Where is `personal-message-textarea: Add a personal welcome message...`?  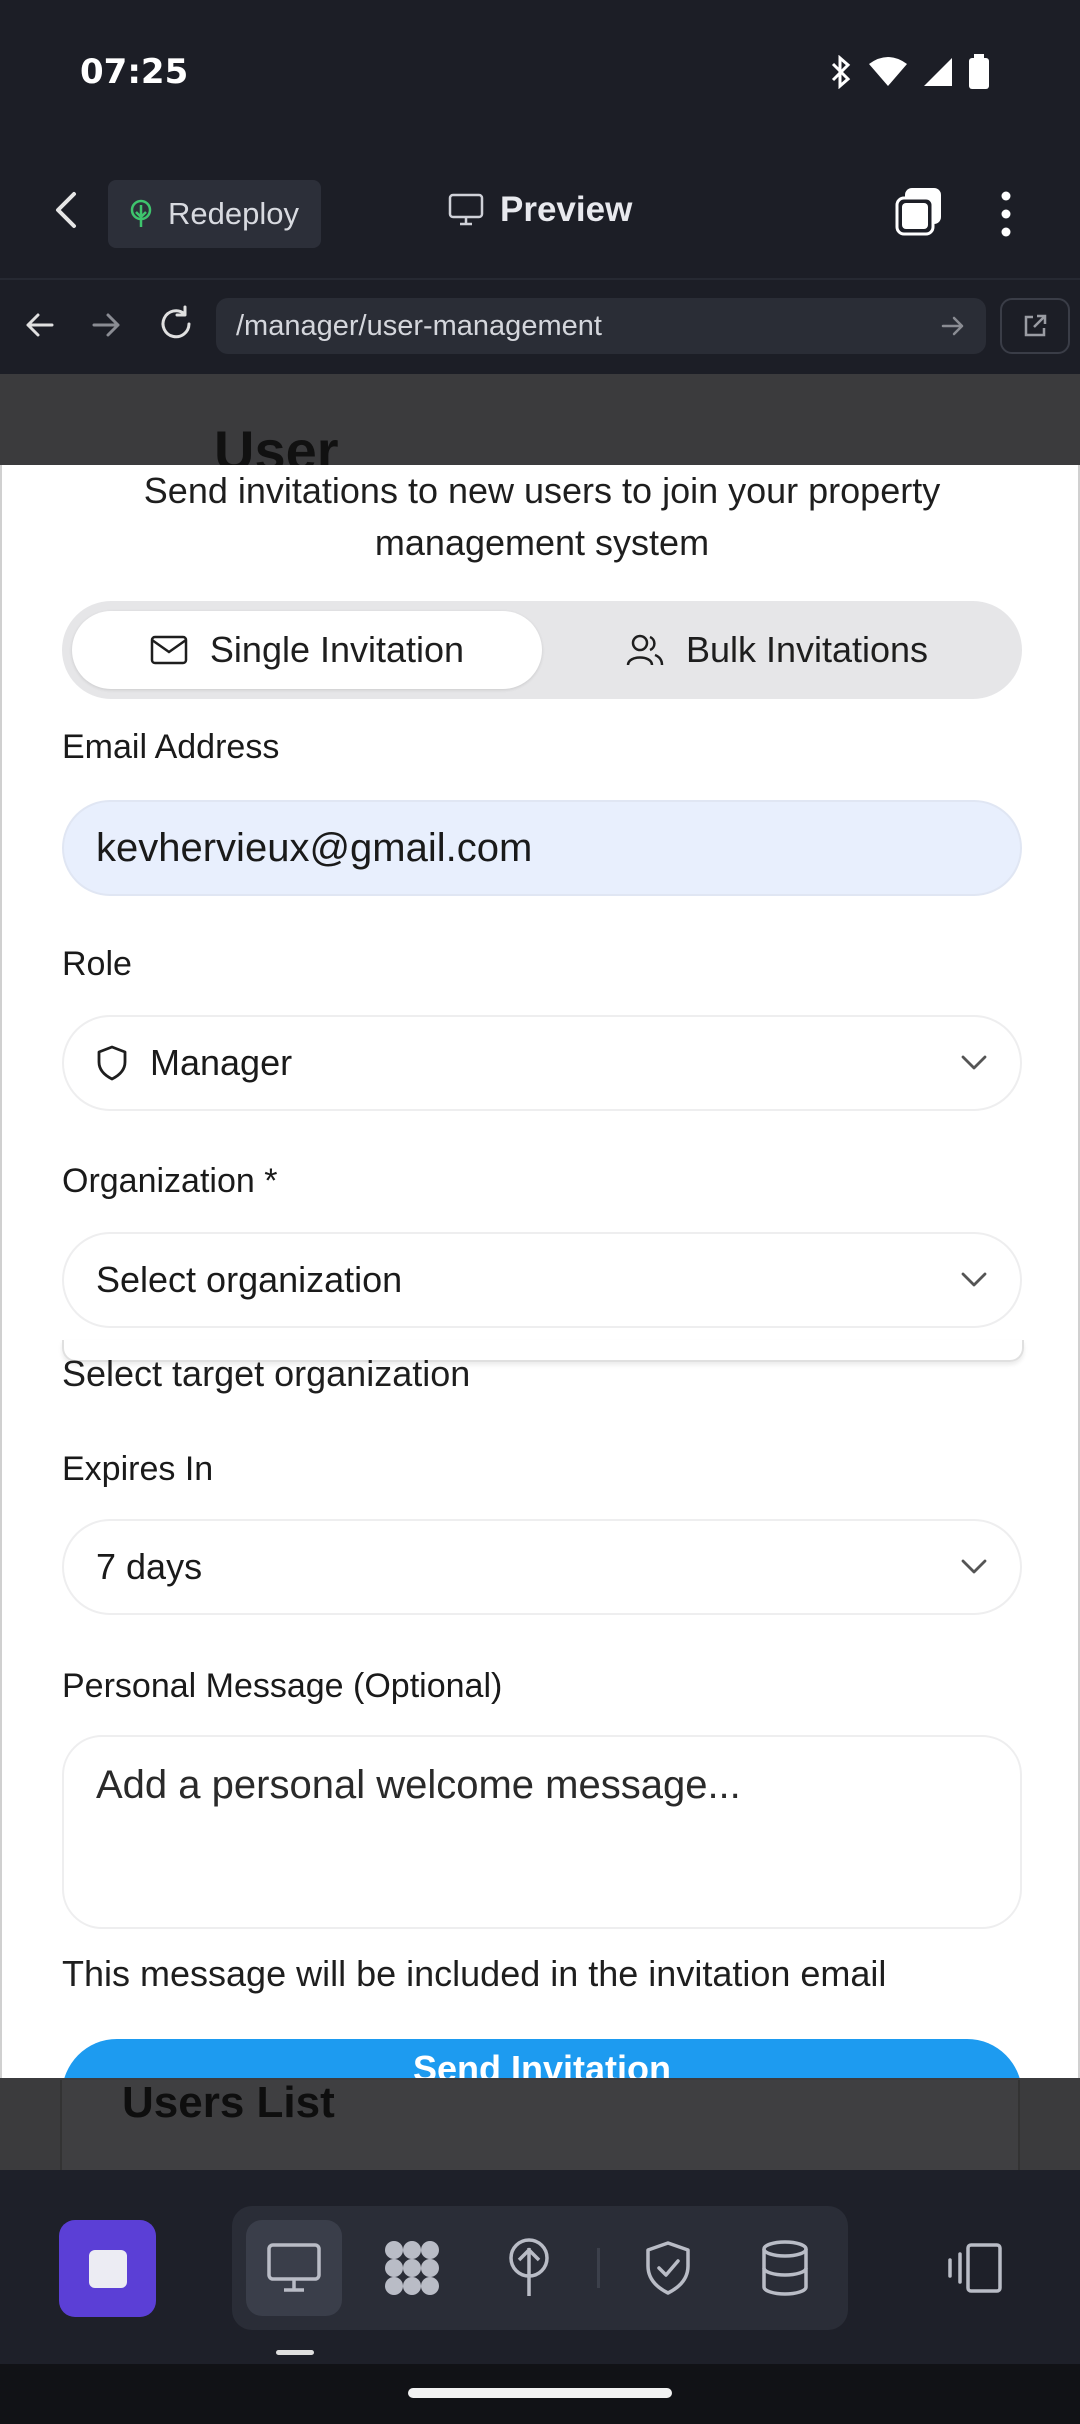 personal-message-textarea: Add a personal welcome message... is located at coordinates (542, 1832).